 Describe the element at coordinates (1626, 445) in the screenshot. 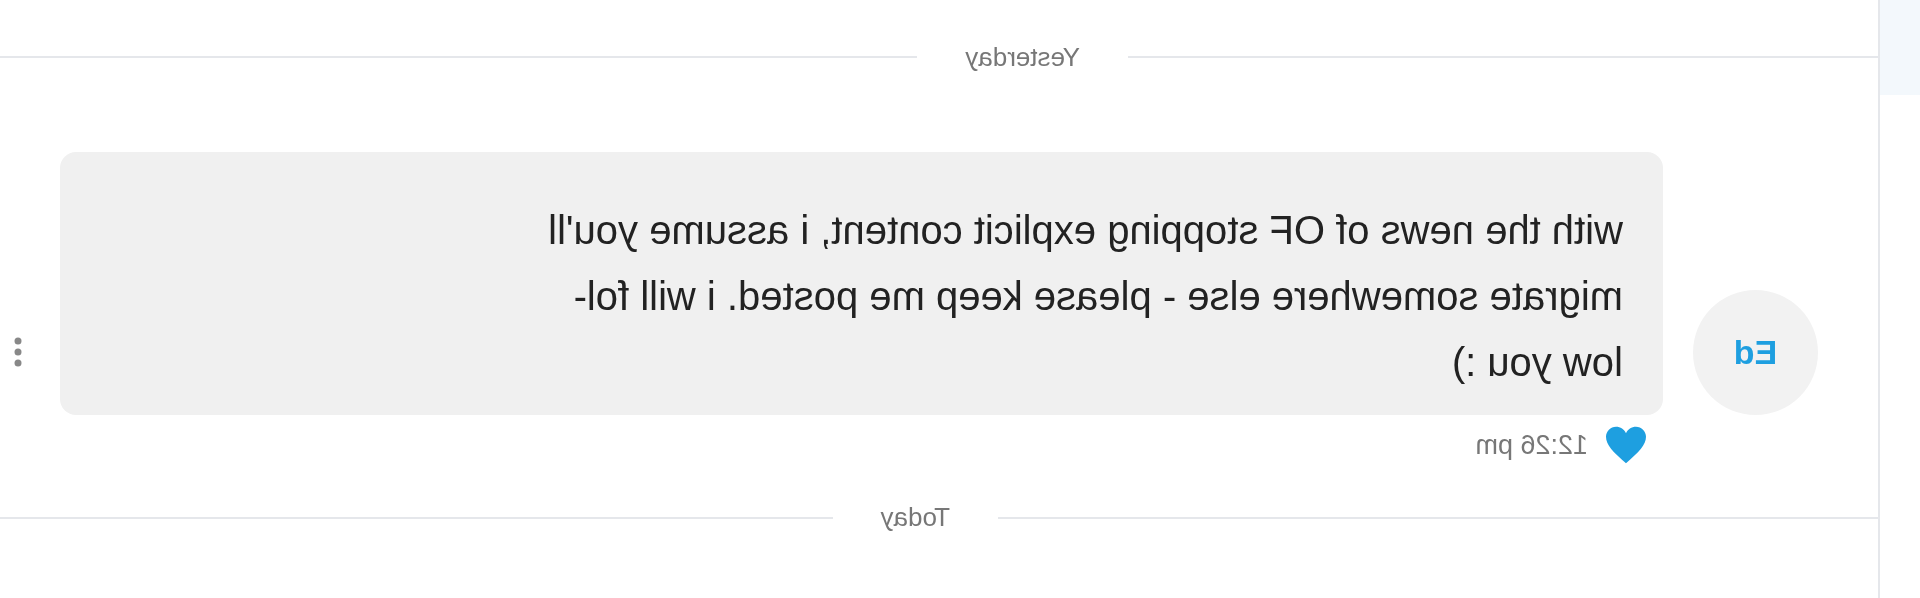

I see `heart-icon` at that location.